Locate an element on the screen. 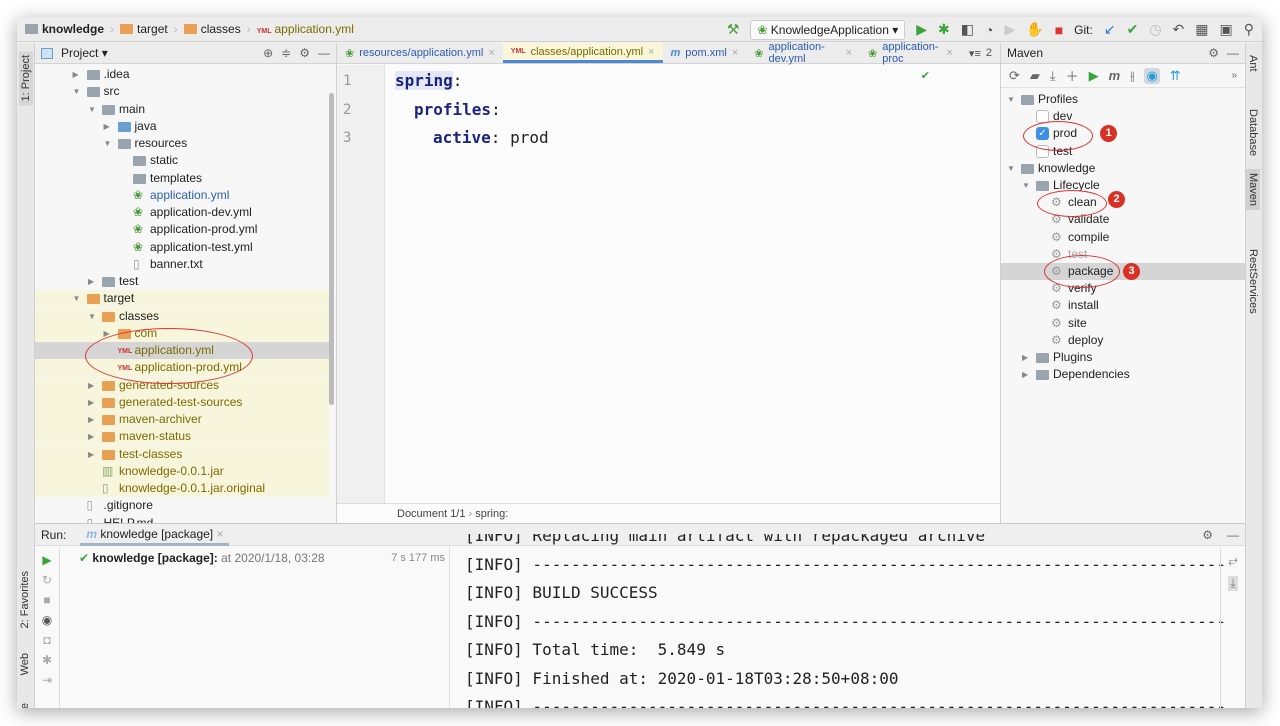  tree-item: ▶ java is located at coordinates (182, 126).